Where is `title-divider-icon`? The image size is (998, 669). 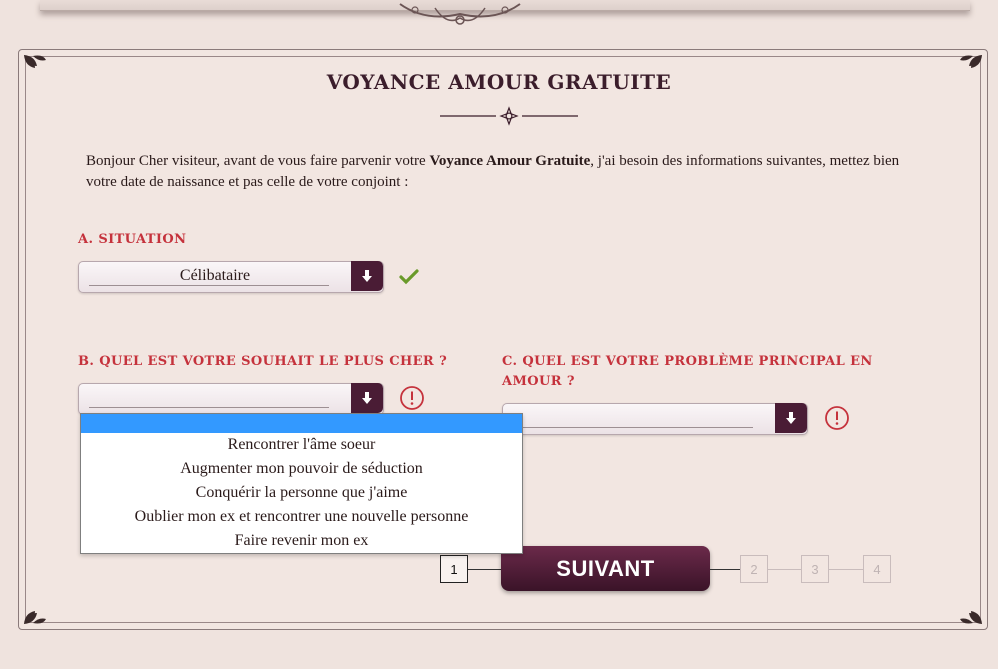
title-divider-icon is located at coordinates (509, 116).